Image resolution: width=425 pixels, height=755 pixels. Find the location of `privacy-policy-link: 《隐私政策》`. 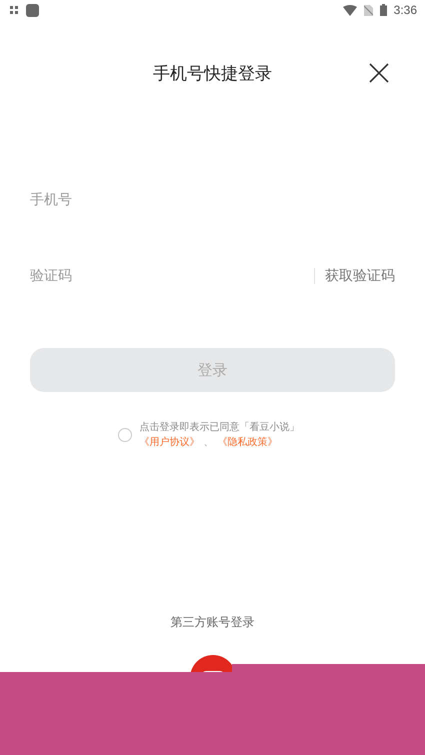

privacy-policy-link: 《隐私政策》 is located at coordinates (248, 442).